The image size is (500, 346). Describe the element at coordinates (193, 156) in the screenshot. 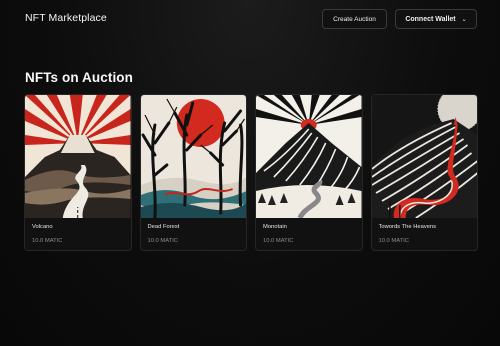

I see `nft-image-dead-forest` at that location.